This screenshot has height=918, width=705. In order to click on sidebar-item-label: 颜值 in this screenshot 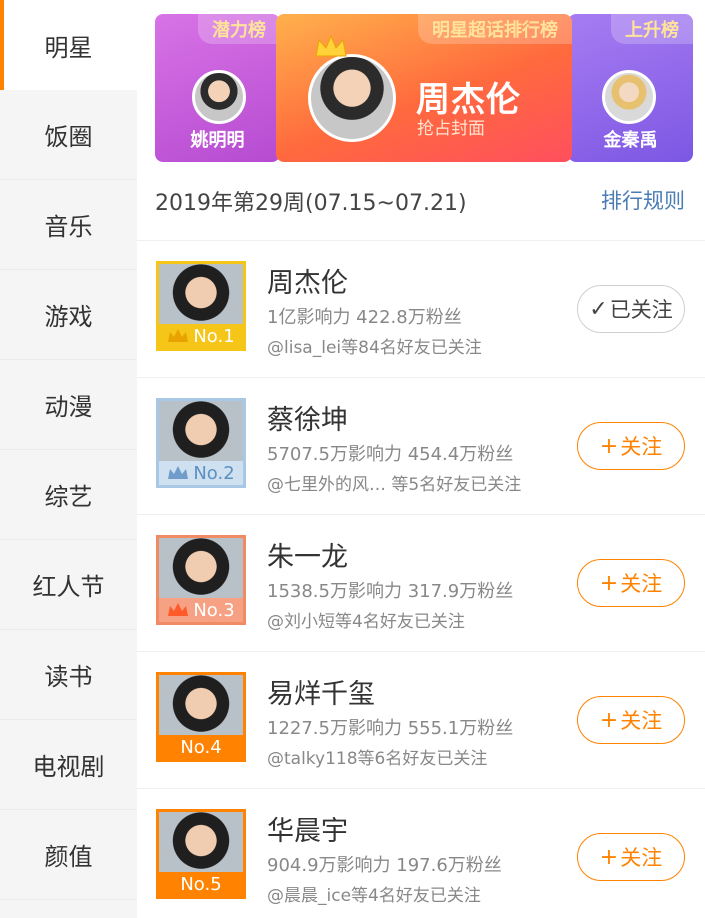, I will do `click(68, 857)`.